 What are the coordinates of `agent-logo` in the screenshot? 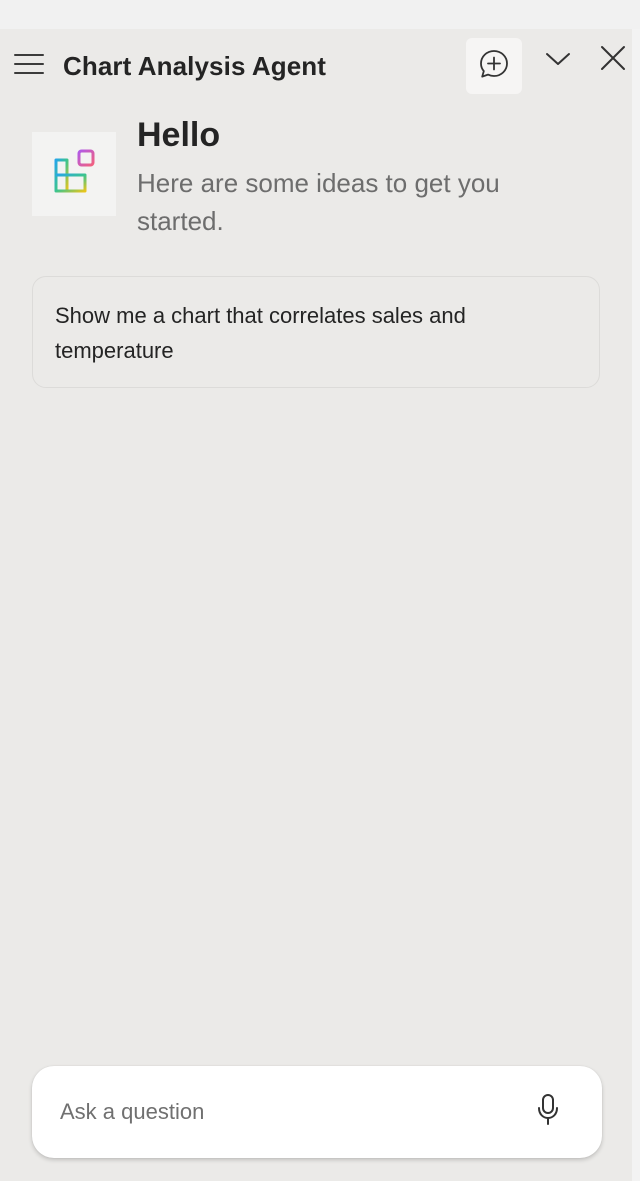 It's located at (74, 174).